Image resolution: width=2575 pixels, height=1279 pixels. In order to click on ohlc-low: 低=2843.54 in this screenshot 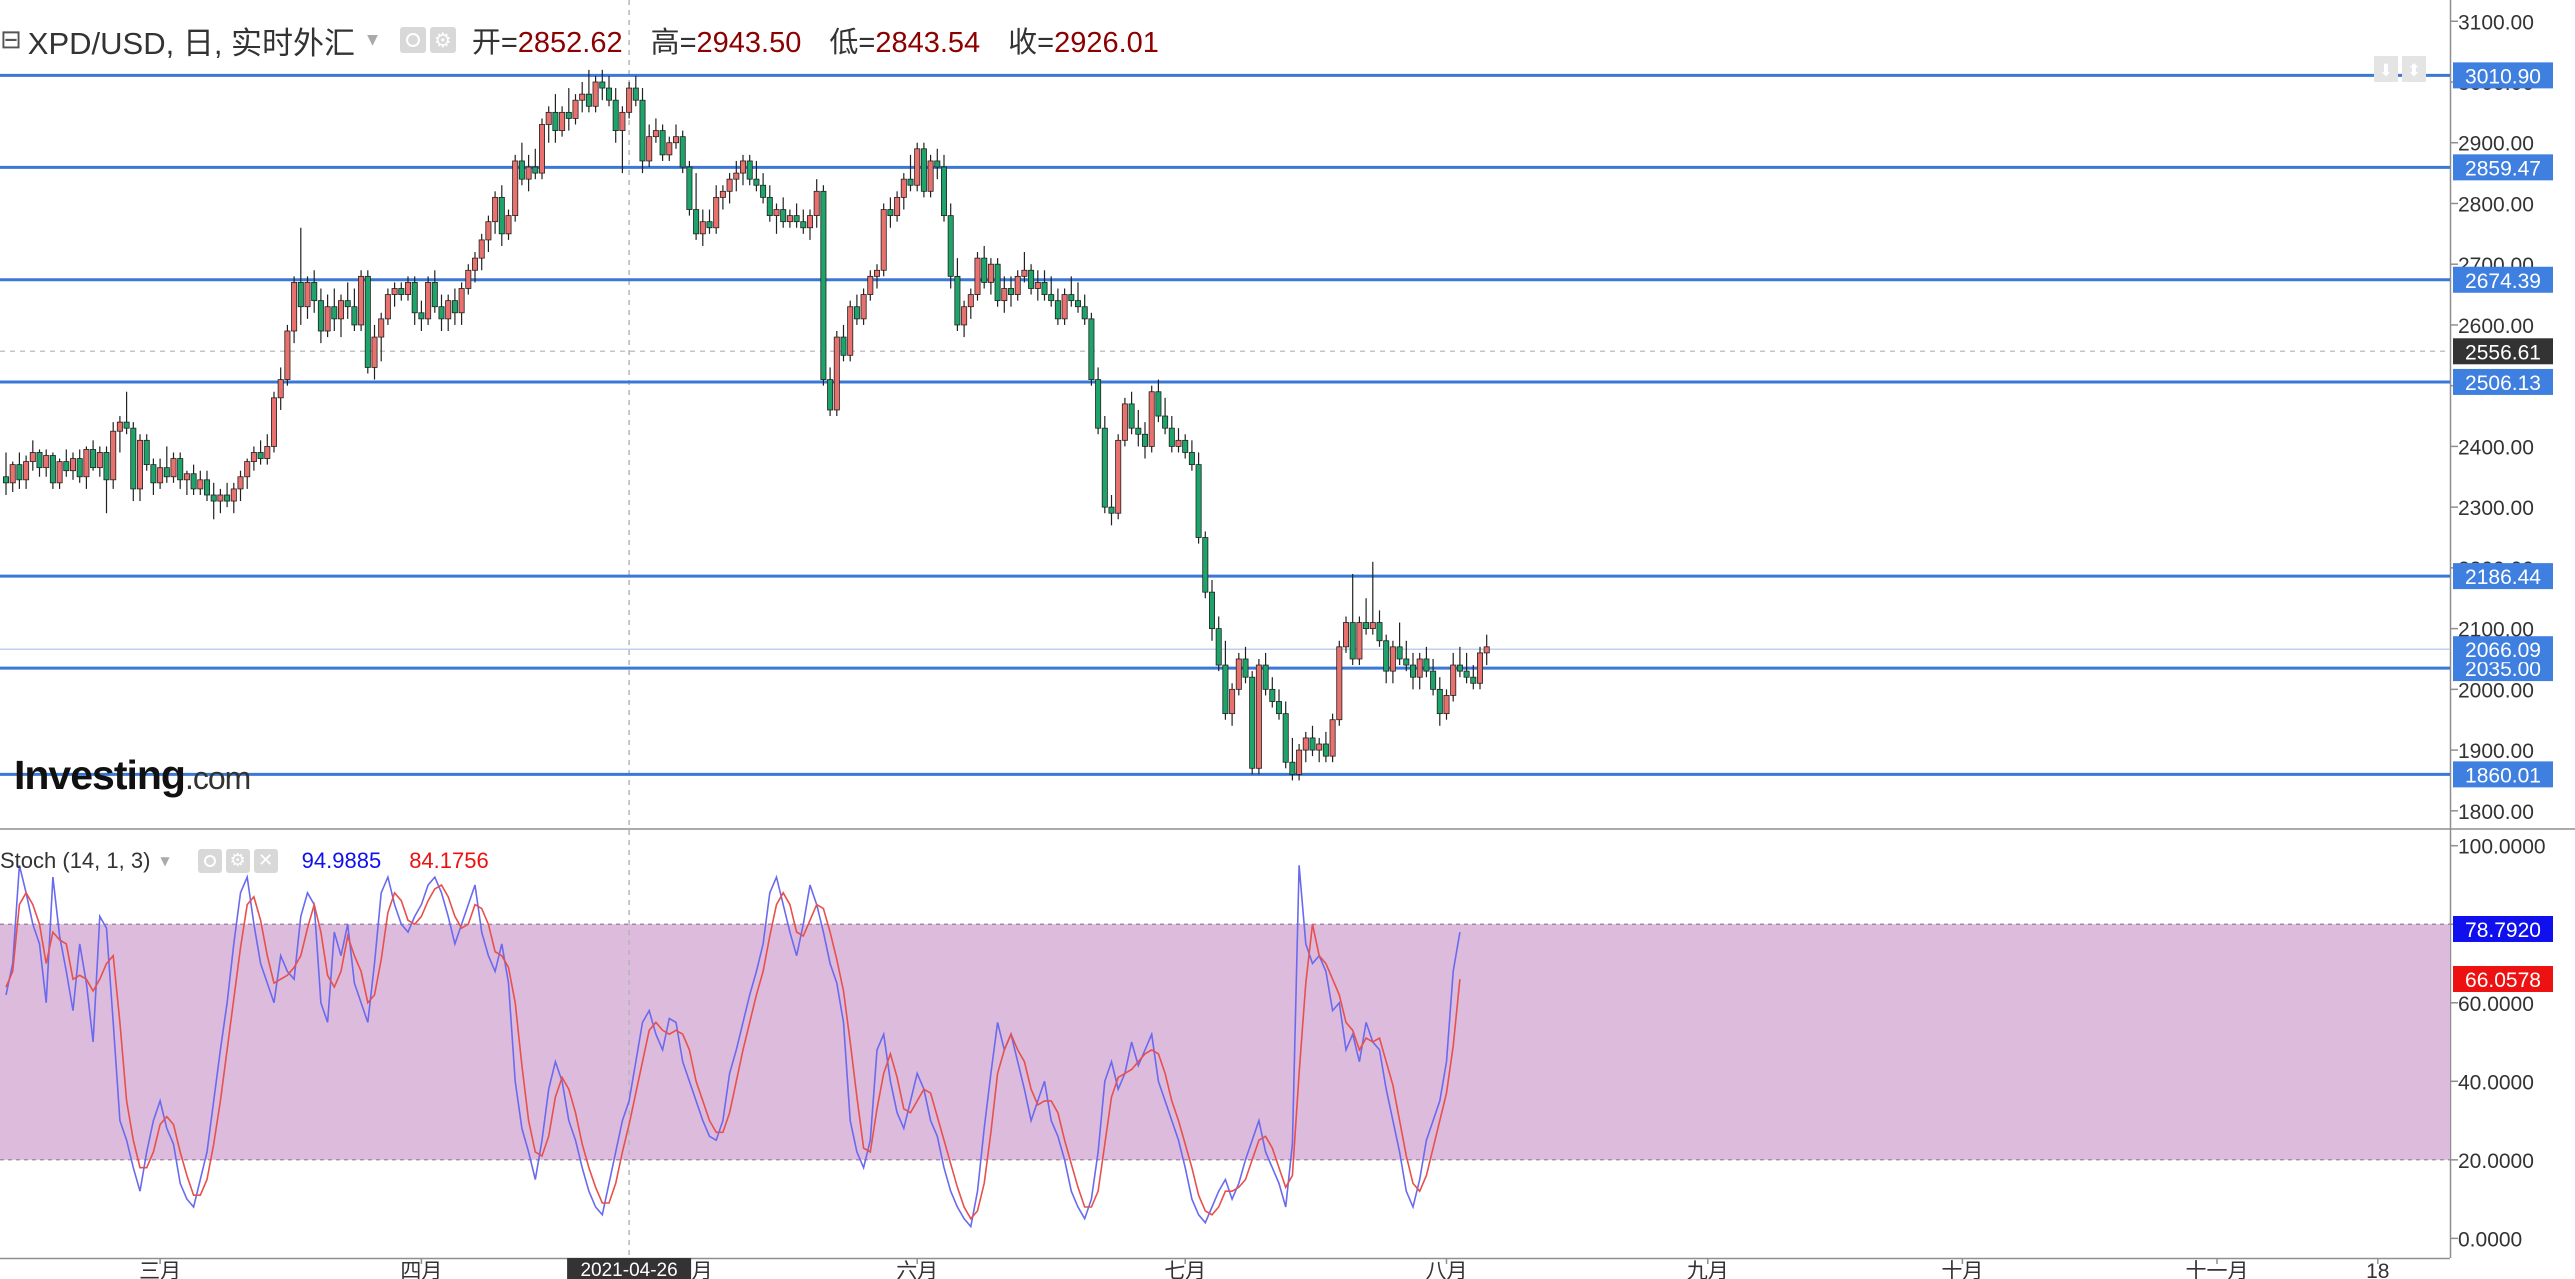, I will do `click(904, 40)`.